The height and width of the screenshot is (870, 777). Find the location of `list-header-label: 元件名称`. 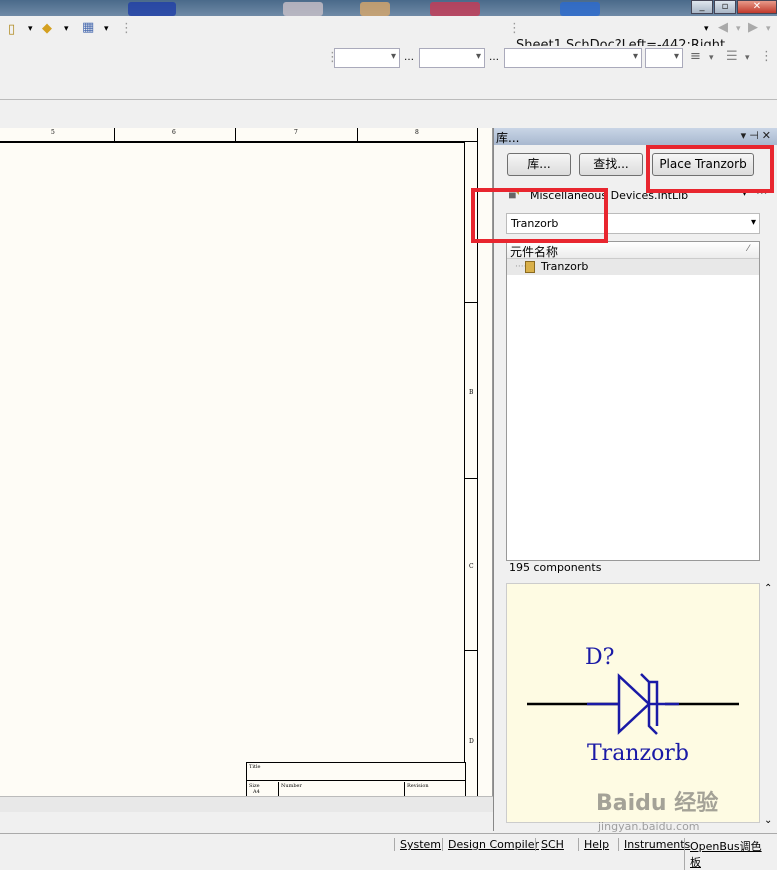

list-header-label: 元件名称 is located at coordinates (534, 252).